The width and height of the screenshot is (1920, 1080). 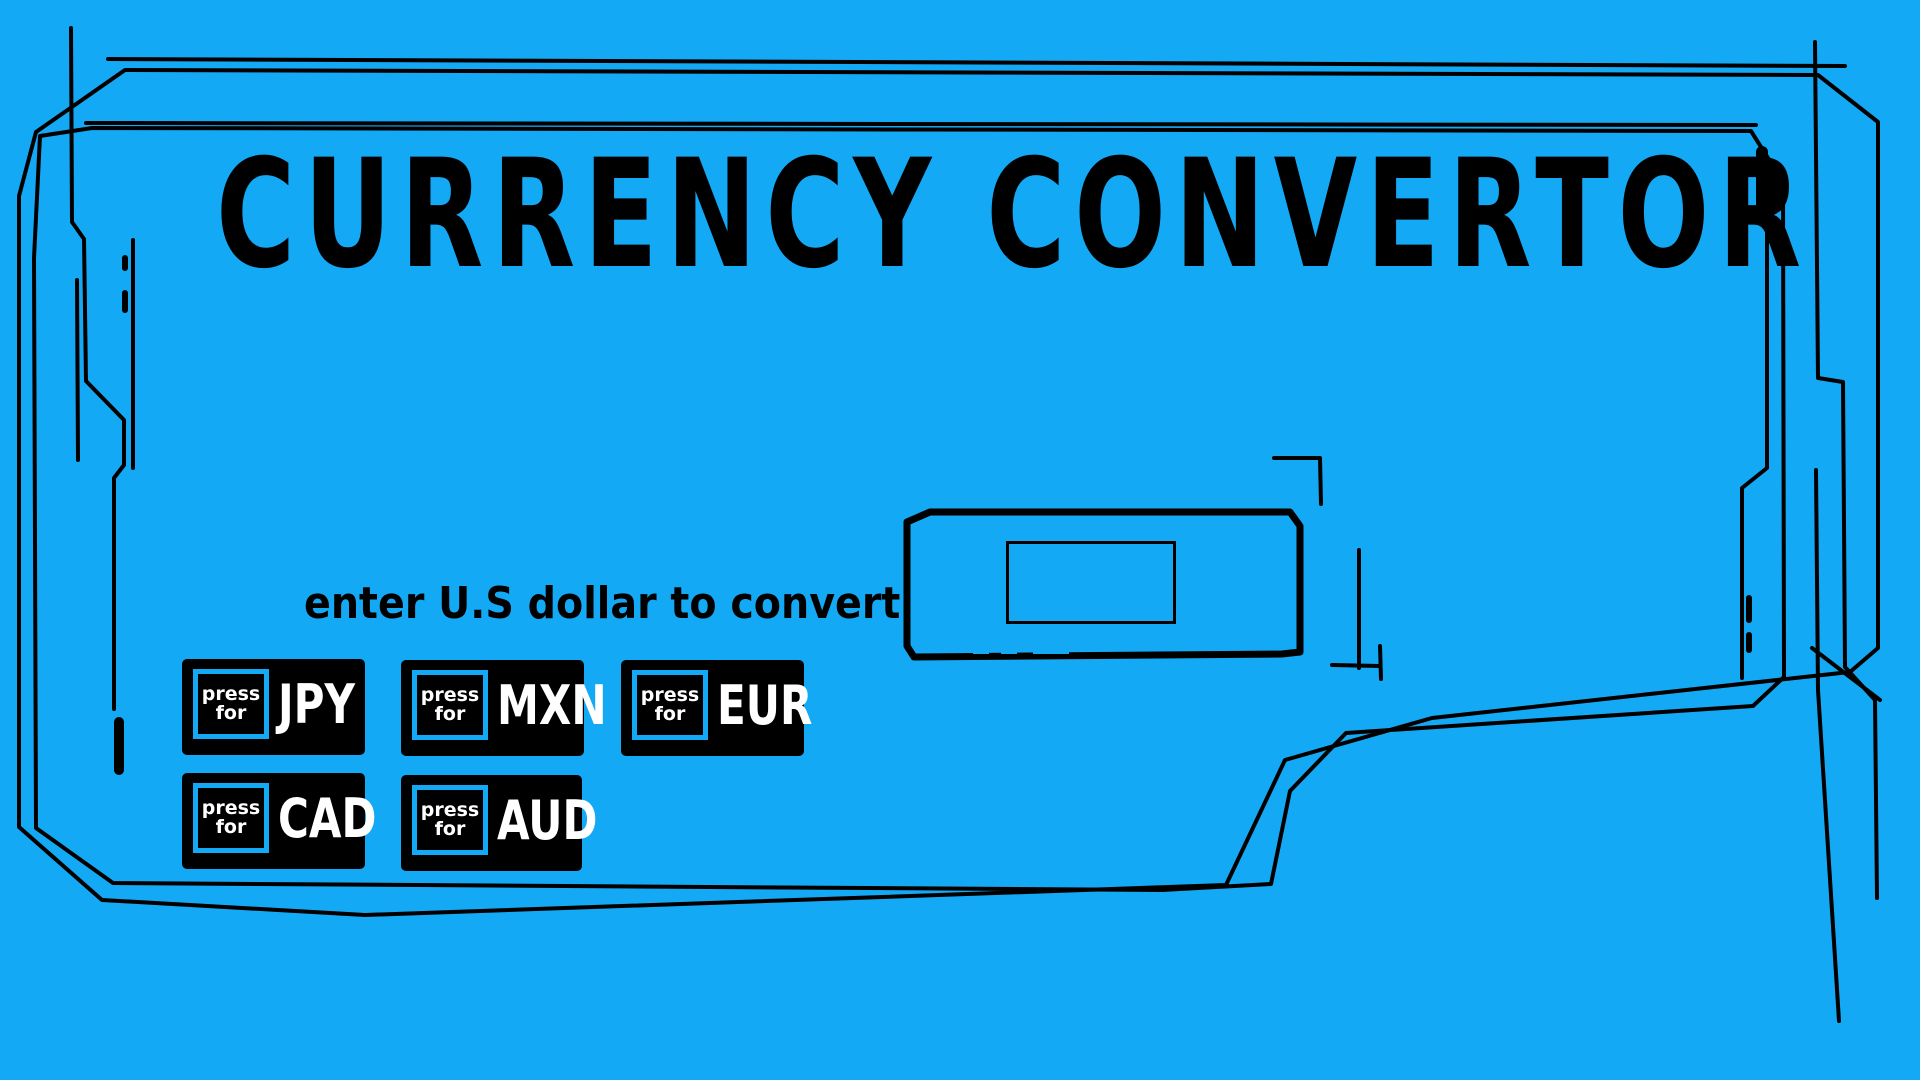 What do you see at coordinates (1013, 215) in the screenshot?
I see `page-title: CURRENCY CONVERTOR` at bounding box center [1013, 215].